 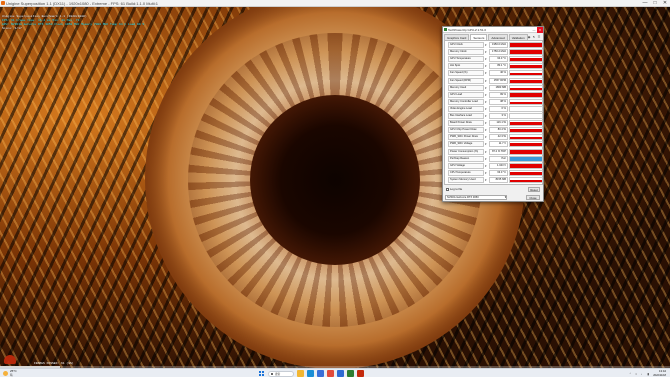 What do you see at coordinates (350, 373) in the screenshot?
I see `gpuz-icon` at bounding box center [350, 373].